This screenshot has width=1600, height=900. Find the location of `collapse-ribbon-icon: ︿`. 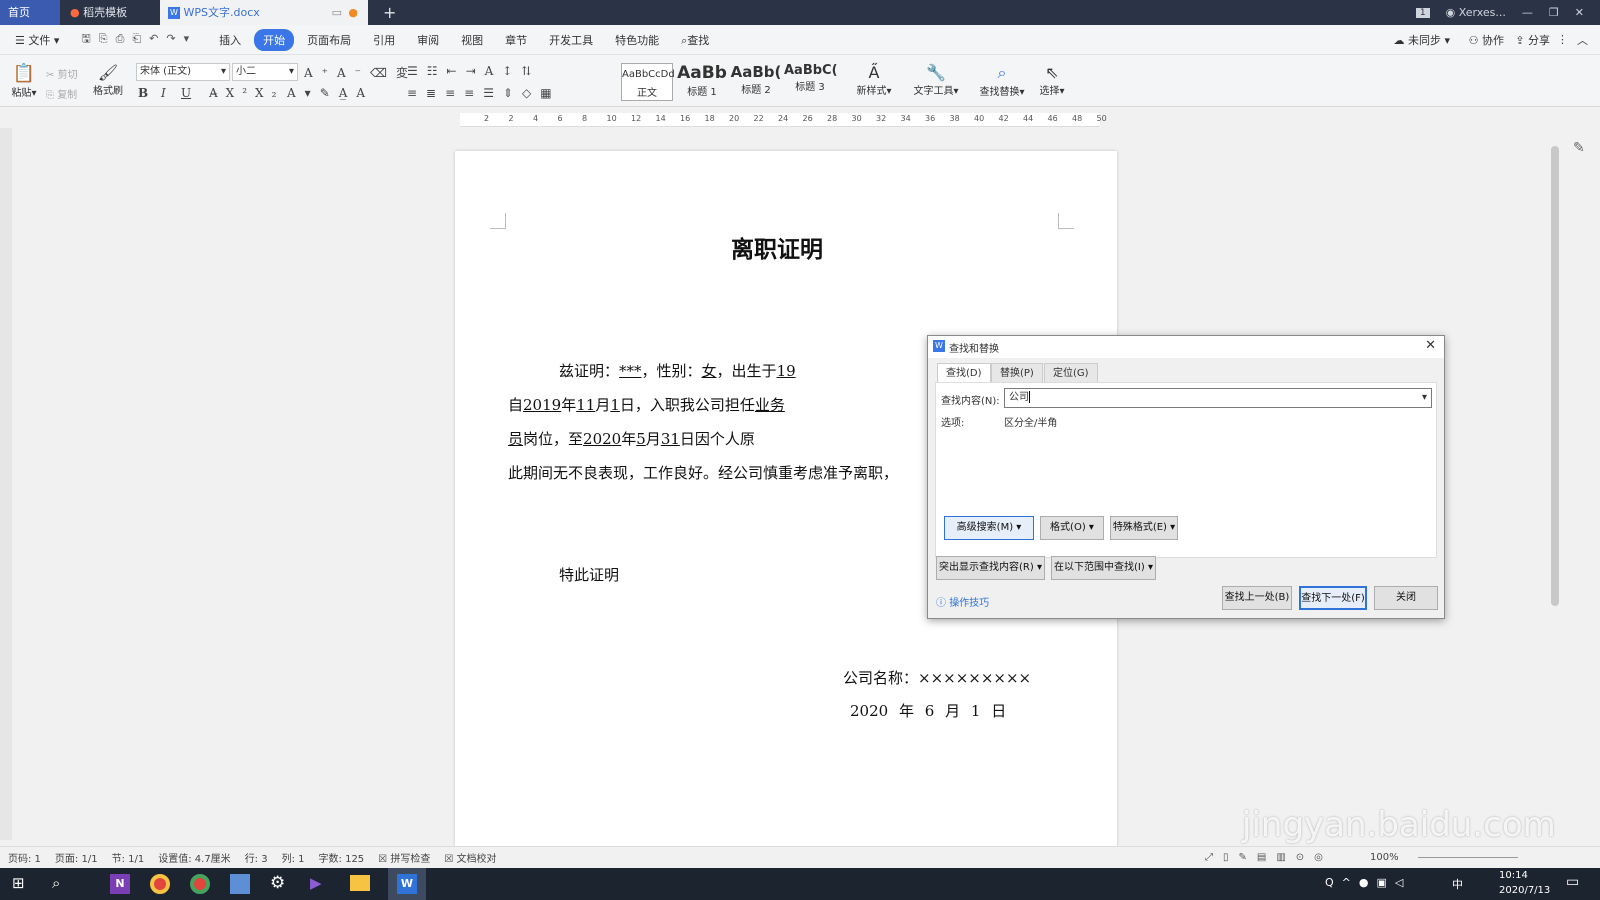

collapse-ribbon-icon: ︿ is located at coordinates (1582, 40).